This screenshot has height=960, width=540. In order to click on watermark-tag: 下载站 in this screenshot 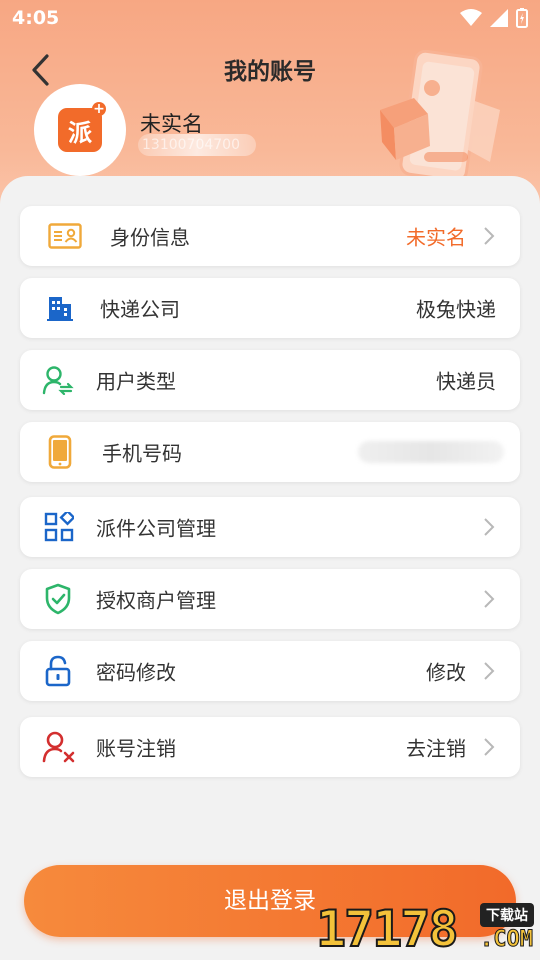, I will do `click(507, 915)`.